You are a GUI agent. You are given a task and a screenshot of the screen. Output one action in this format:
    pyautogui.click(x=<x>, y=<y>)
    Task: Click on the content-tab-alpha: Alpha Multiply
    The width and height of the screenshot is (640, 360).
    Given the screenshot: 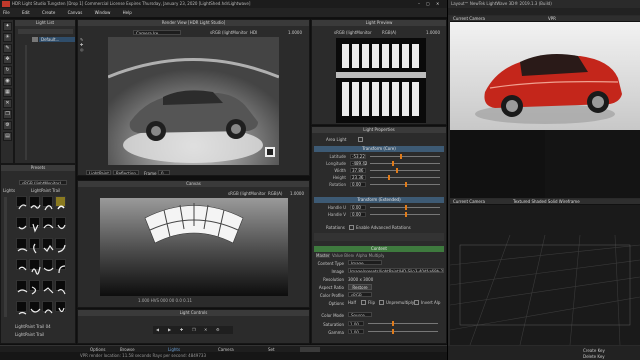 What is the action you would take?
    pyautogui.click(x=370, y=255)
    